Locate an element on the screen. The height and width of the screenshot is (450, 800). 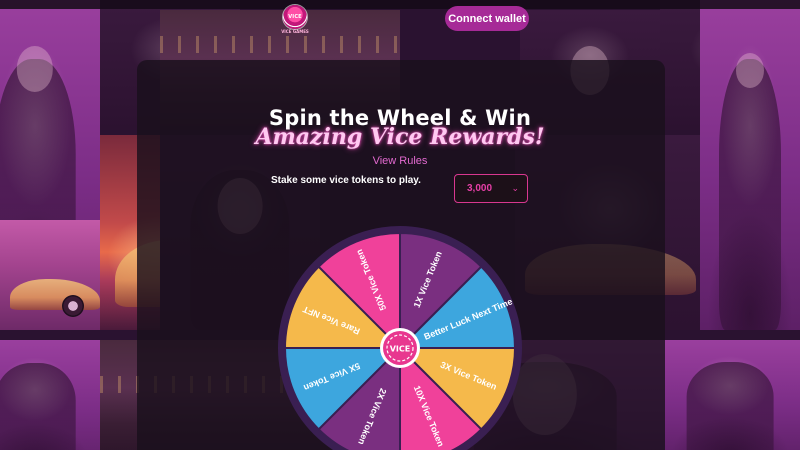
connect-wallet-button: Connect wallet is located at coordinates (487, 18).